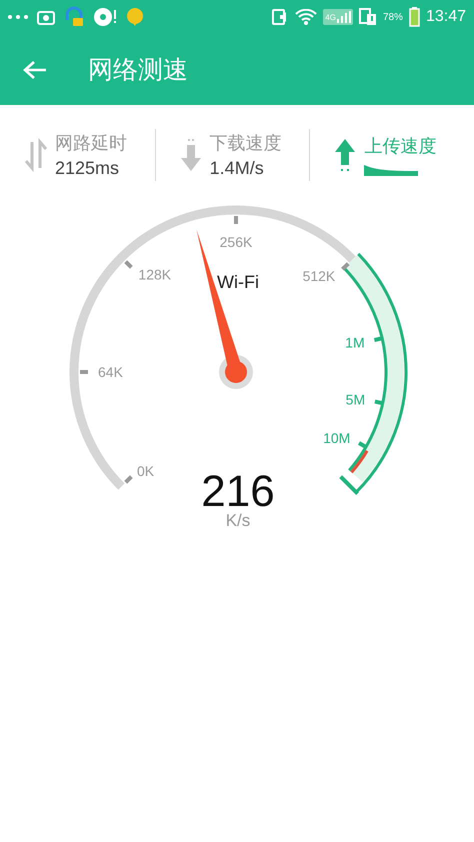 The width and height of the screenshot is (474, 842). I want to click on network-label: Wi-Fi, so click(238, 282).